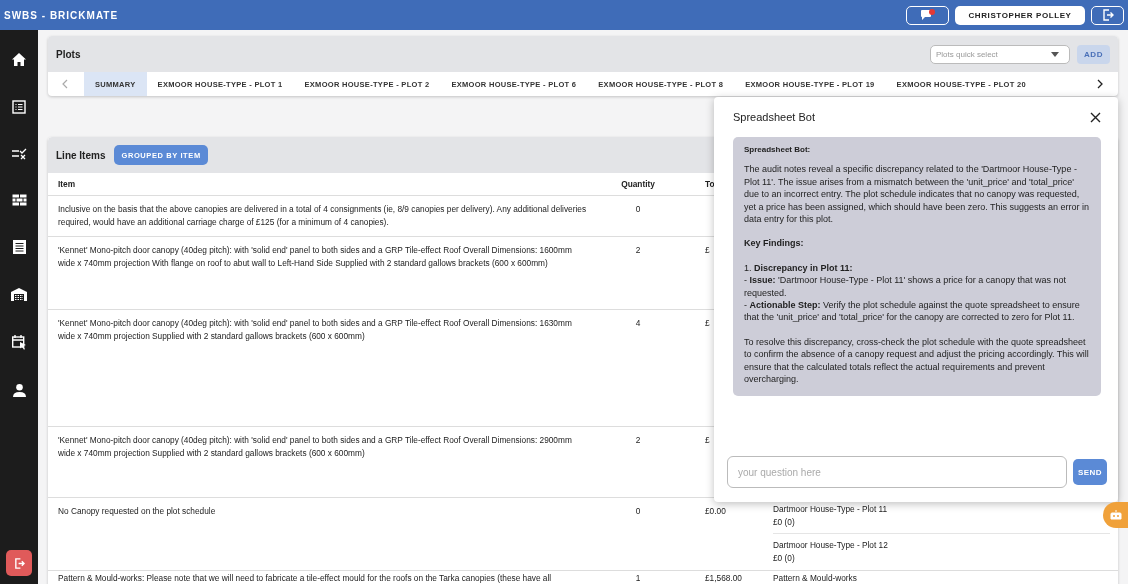  Describe the element at coordinates (1095, 117) in the screenshot. I see `close-icon` at that location.